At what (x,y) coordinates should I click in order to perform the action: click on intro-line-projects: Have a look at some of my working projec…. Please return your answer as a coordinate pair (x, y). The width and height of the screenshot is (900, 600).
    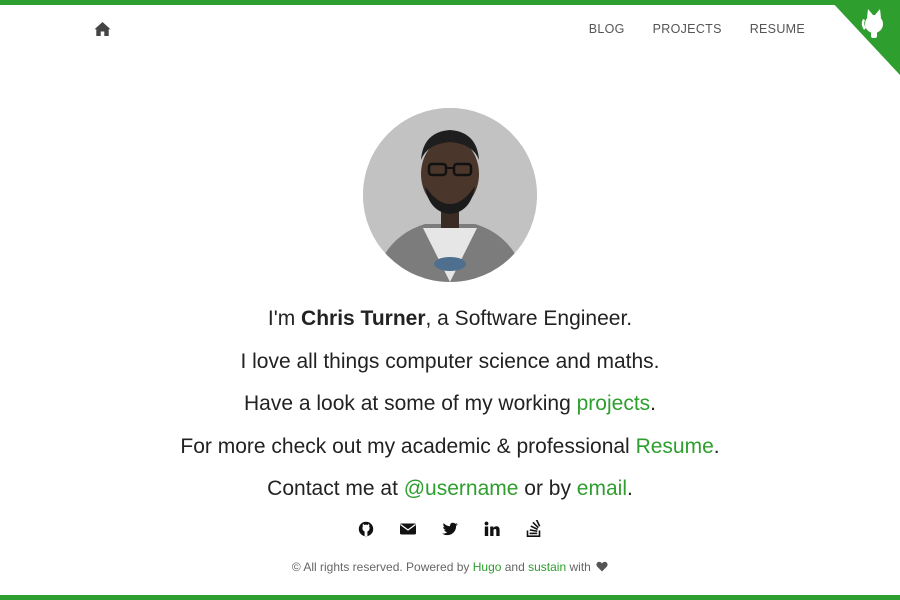
    Looking at the image, I should click on (450, 404).